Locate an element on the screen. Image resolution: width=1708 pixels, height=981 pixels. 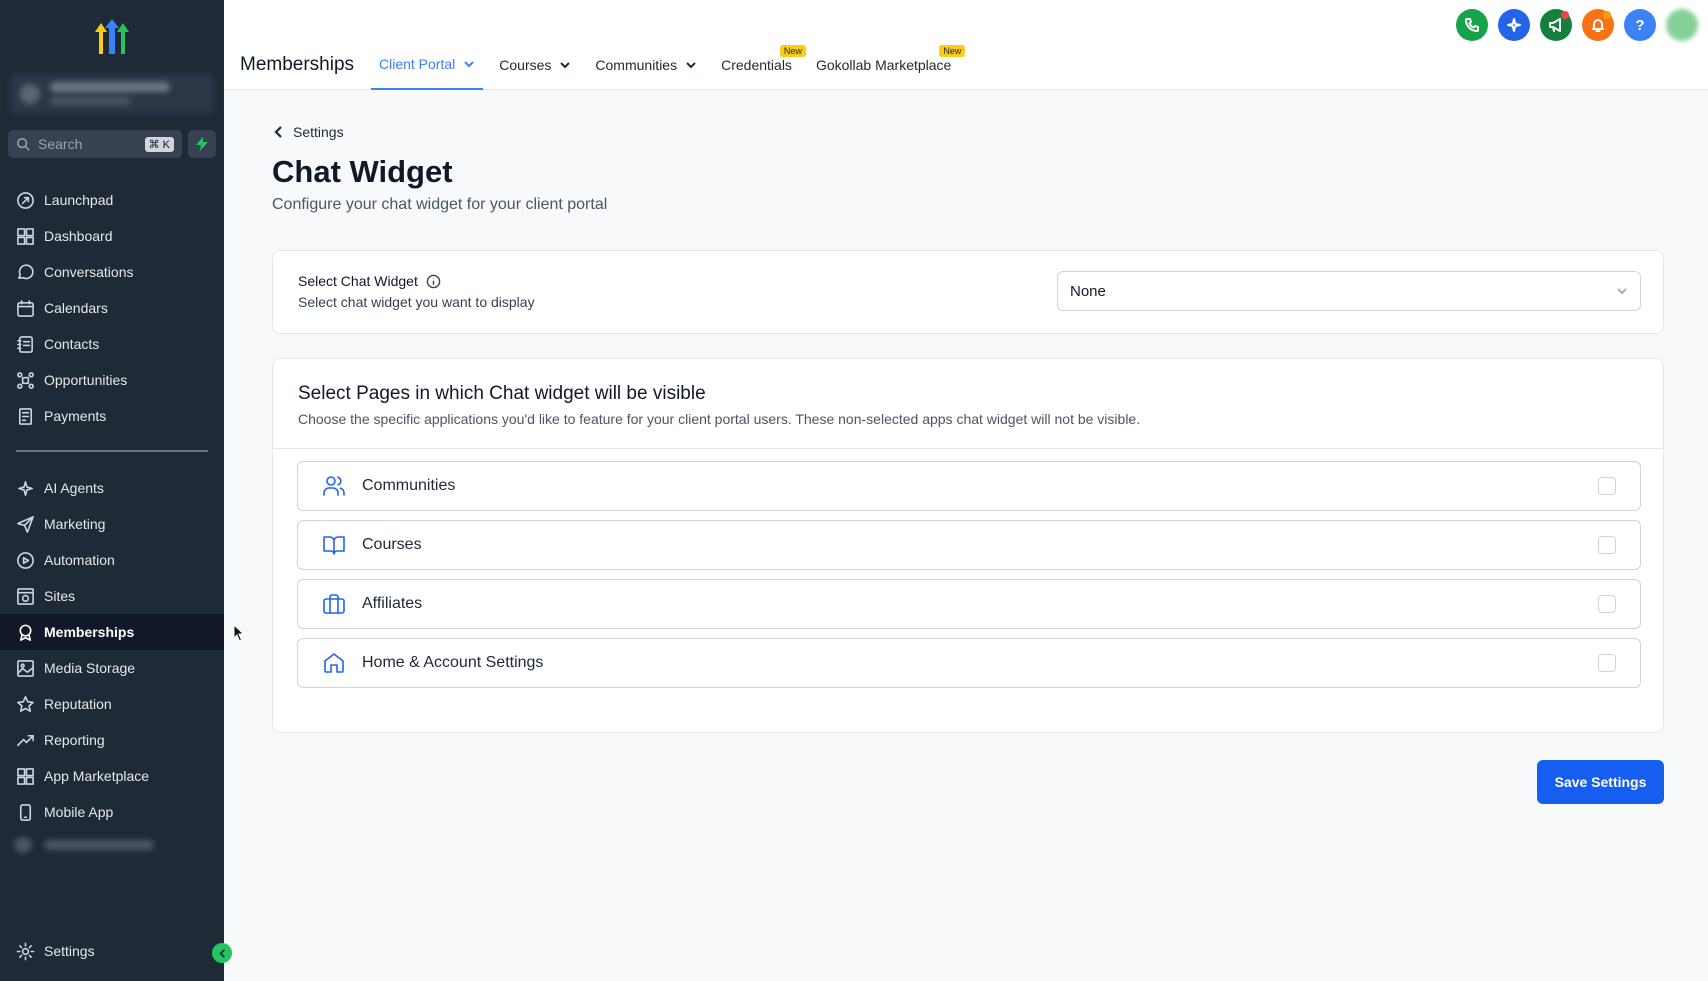
reputation-icon is located at coordinates (25, 703).